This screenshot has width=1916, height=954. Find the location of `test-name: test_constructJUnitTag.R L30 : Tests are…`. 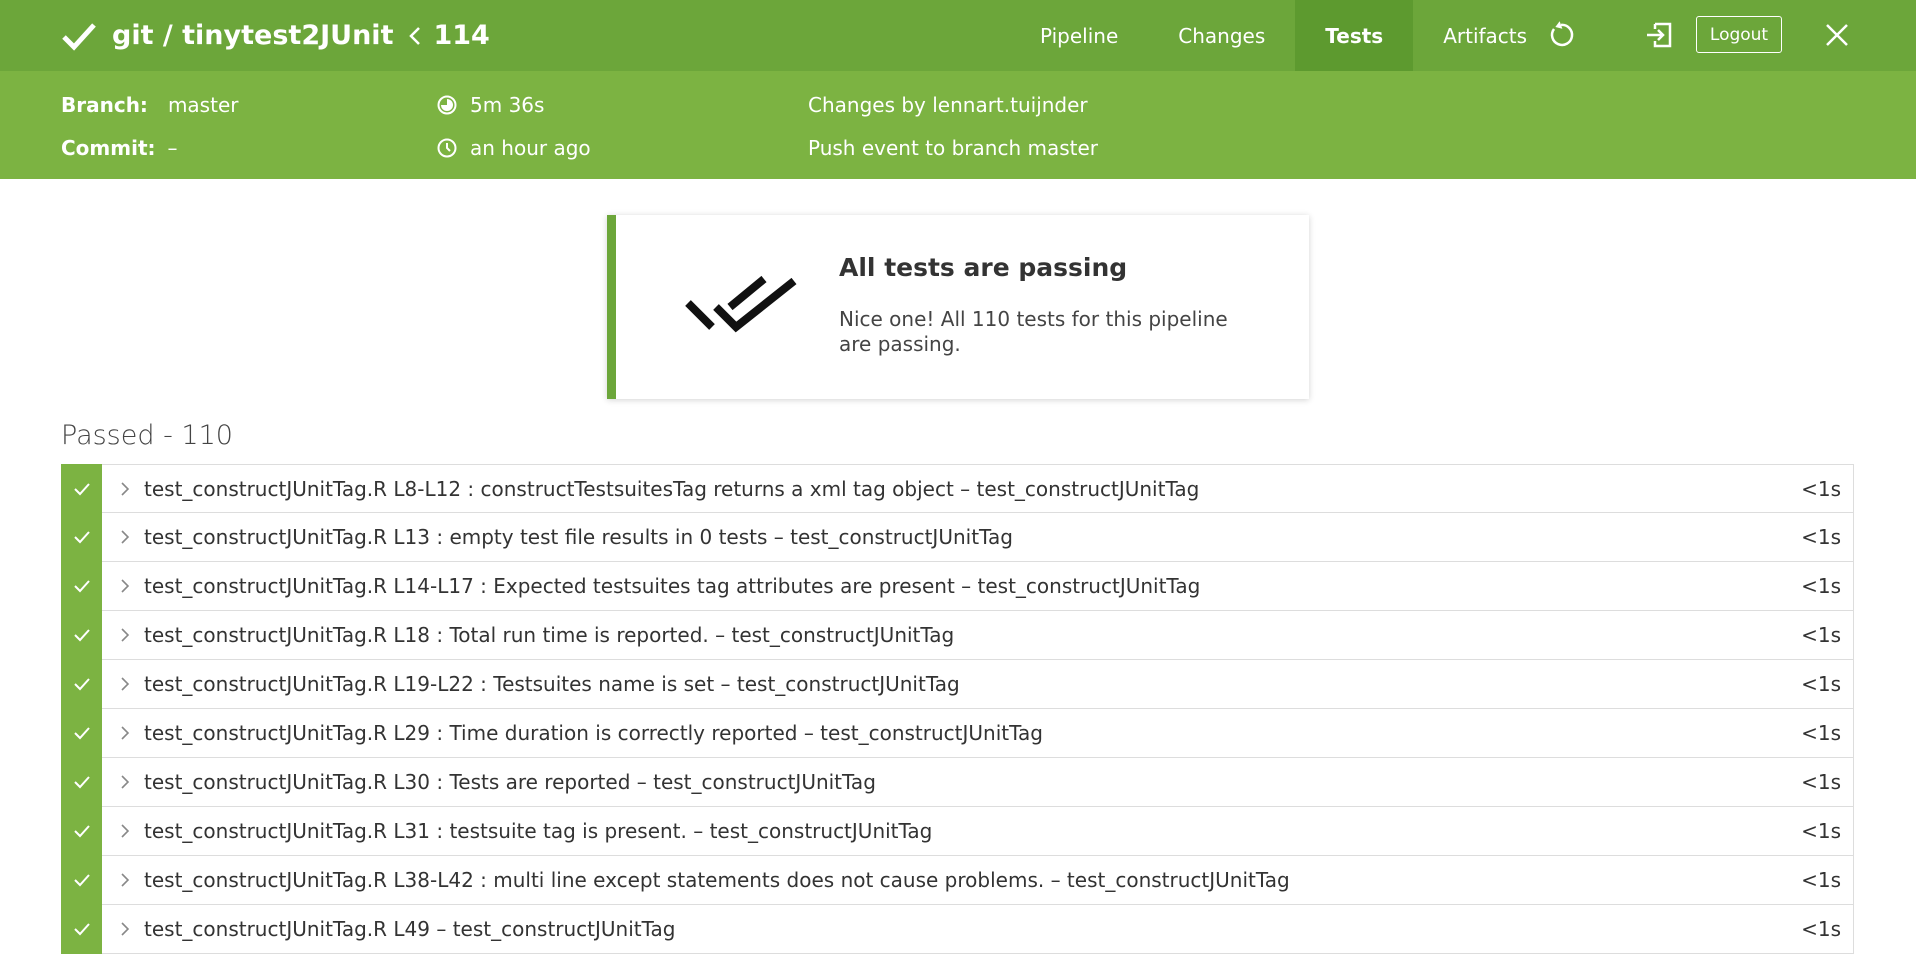

test-name: test_constructJUnitTag.R L30 : Tests are… is located at coordinates (510, 782).